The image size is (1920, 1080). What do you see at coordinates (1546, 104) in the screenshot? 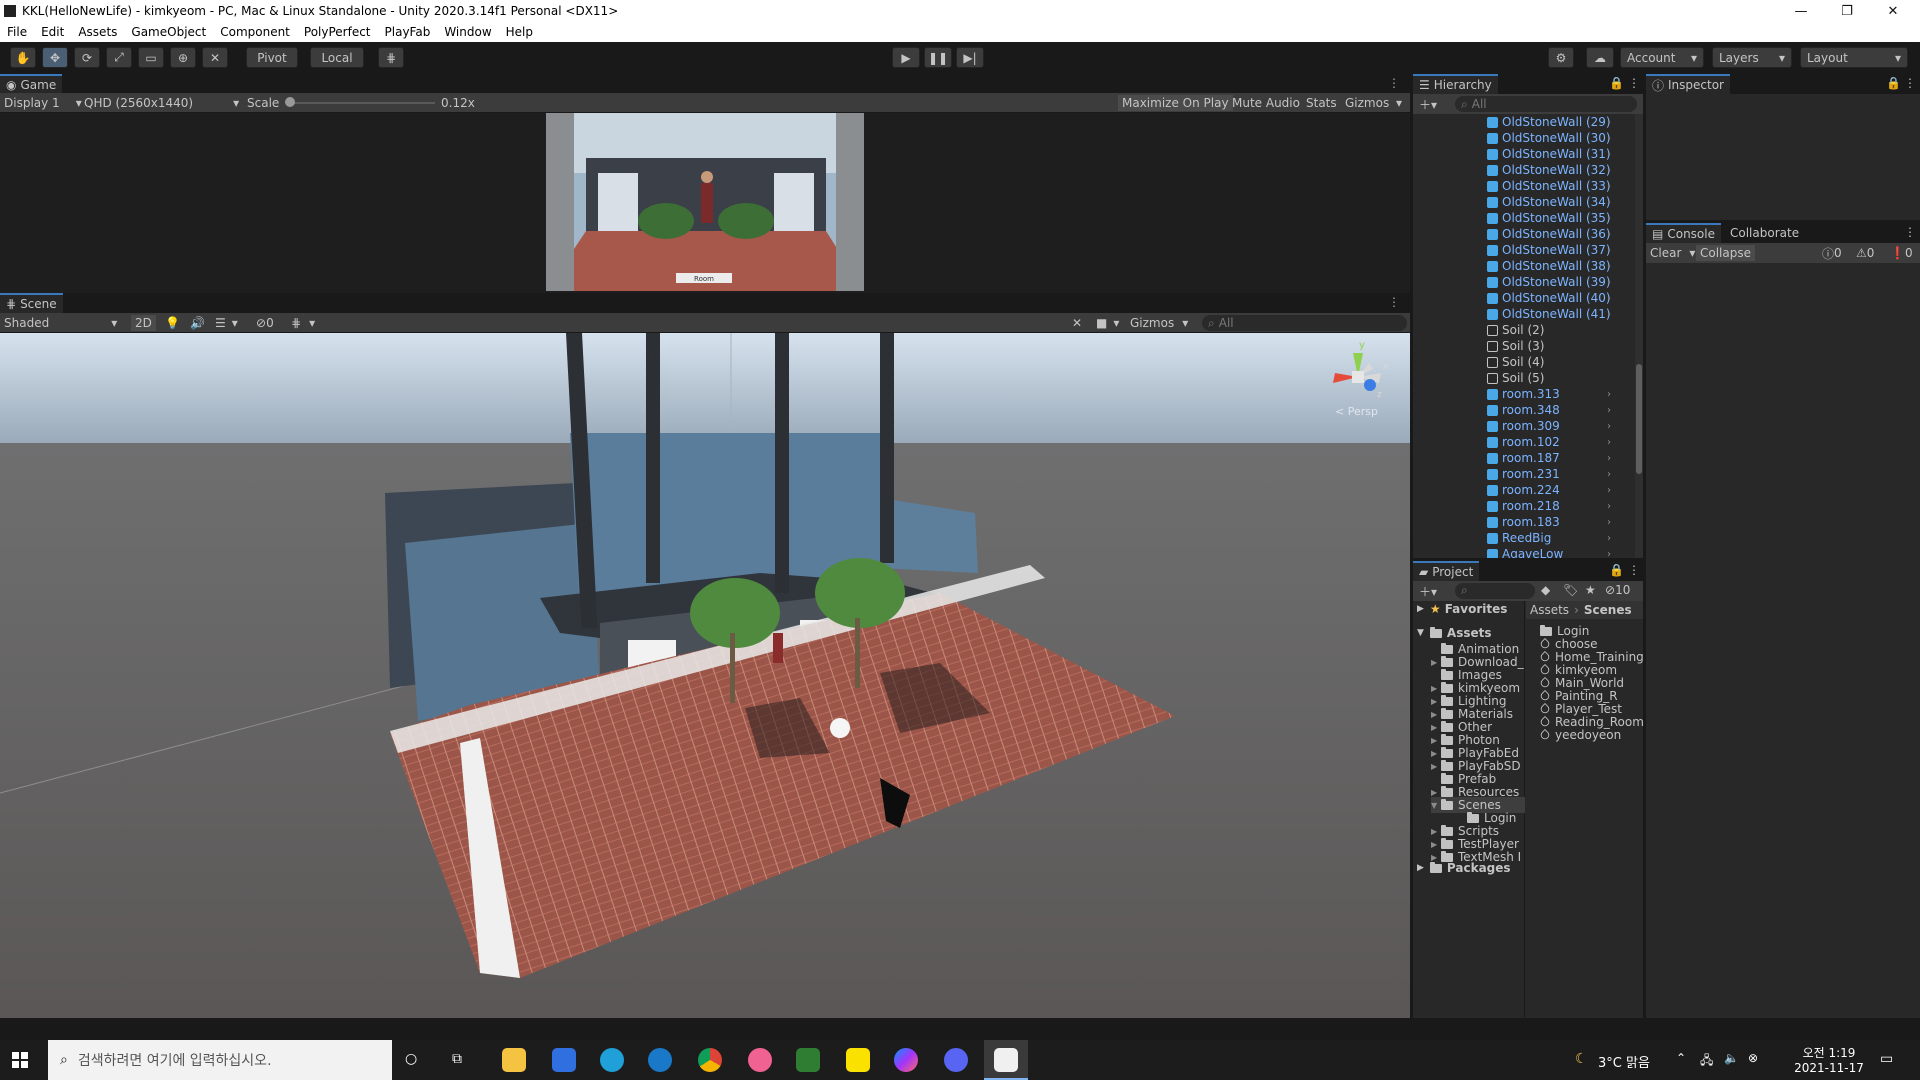
I see `hierarchy-search-input: ⌕ All` at bounding box center [1546, 104].